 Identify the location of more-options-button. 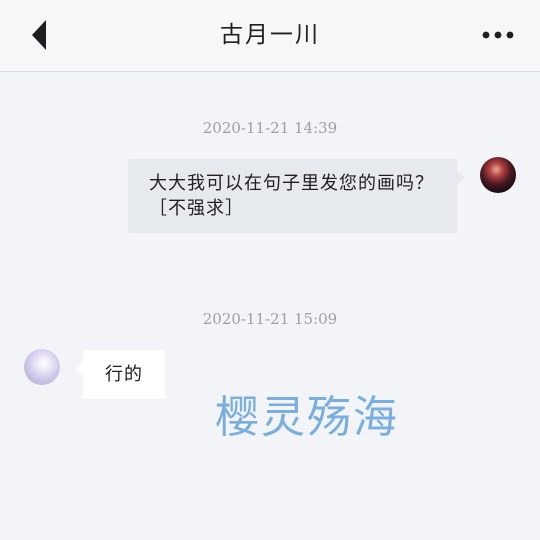
(498, 35).